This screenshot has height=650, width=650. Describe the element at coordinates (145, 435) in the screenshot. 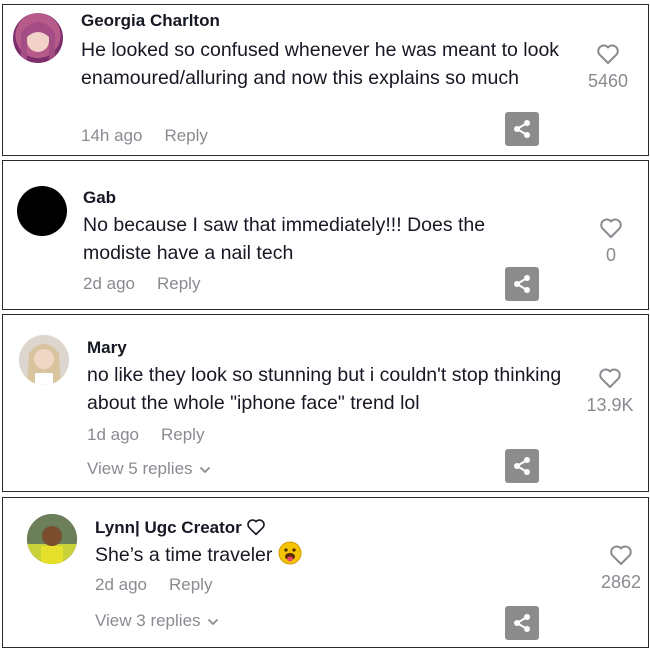

I see `comment-meta: 1d ago Reply` at that location.